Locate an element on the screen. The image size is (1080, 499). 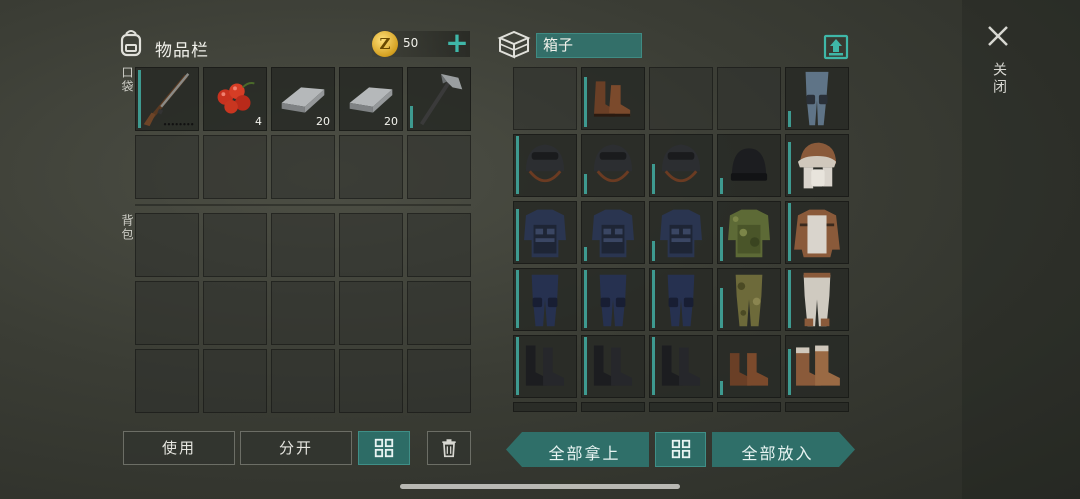
rifle-icon is located at coordinates (168, 100).